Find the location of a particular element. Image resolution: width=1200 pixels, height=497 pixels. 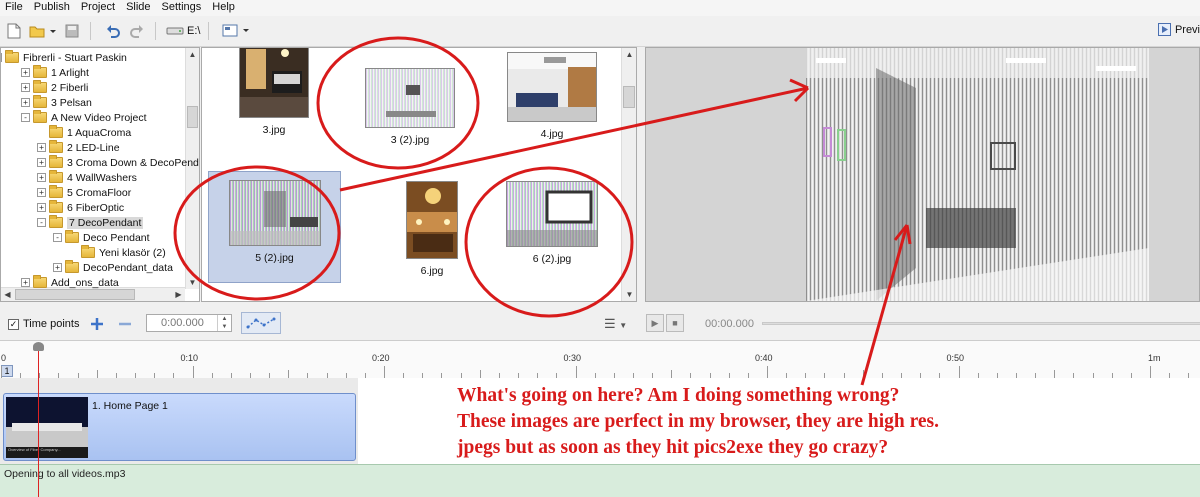

curve-editor-button is located at coordinates (261, 323).